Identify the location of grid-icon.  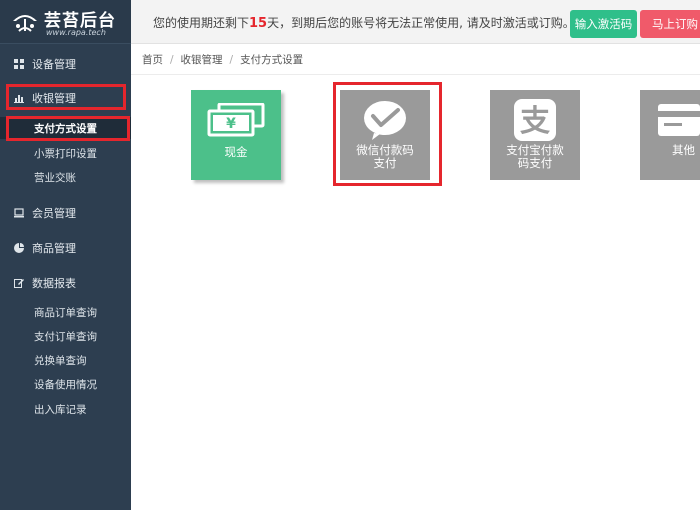
(19, 64).